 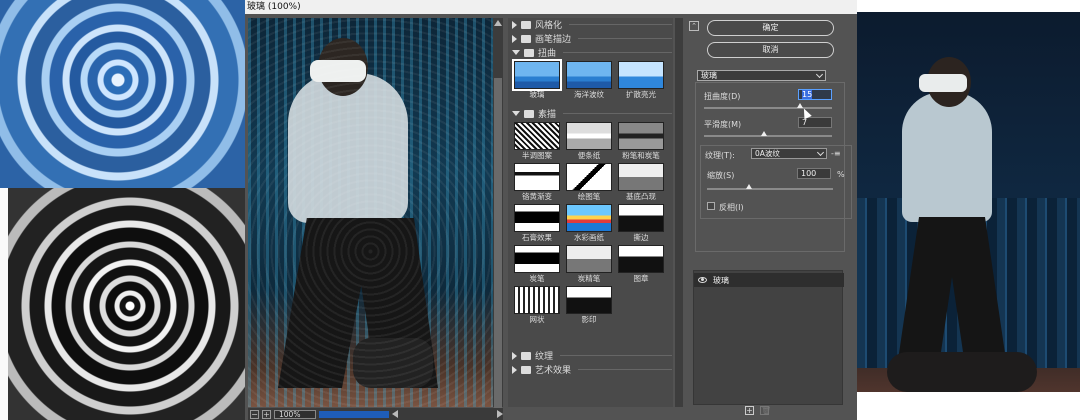 I want to click on filter-thumb-conte-crayon: 炭精笔, so click(x=589, y=264).